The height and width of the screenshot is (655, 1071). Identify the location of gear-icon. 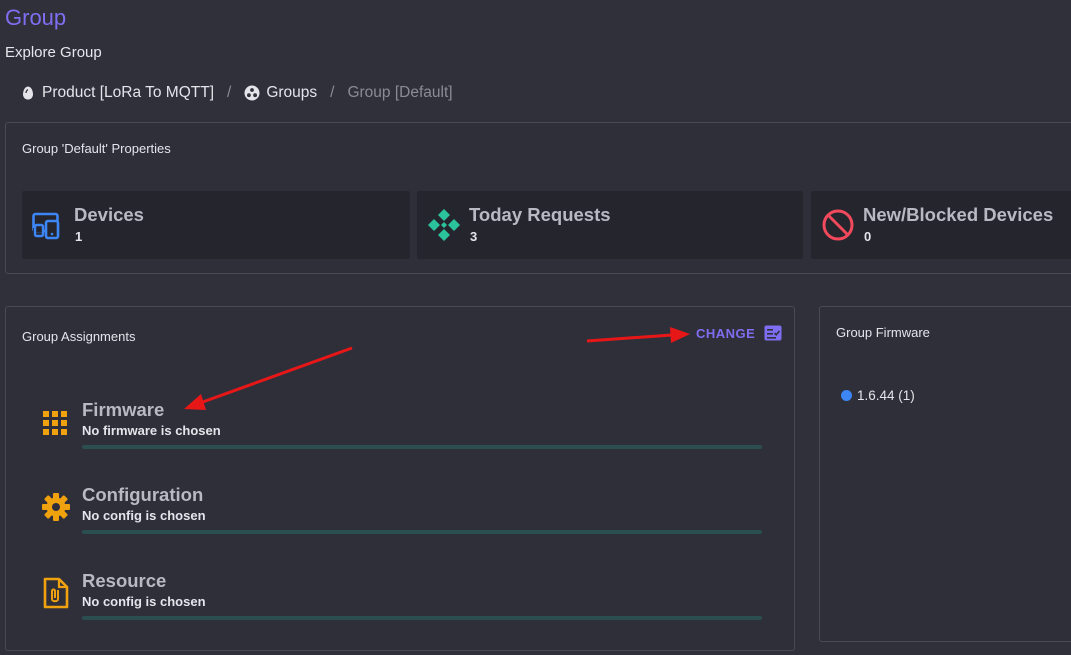
(56, 507).